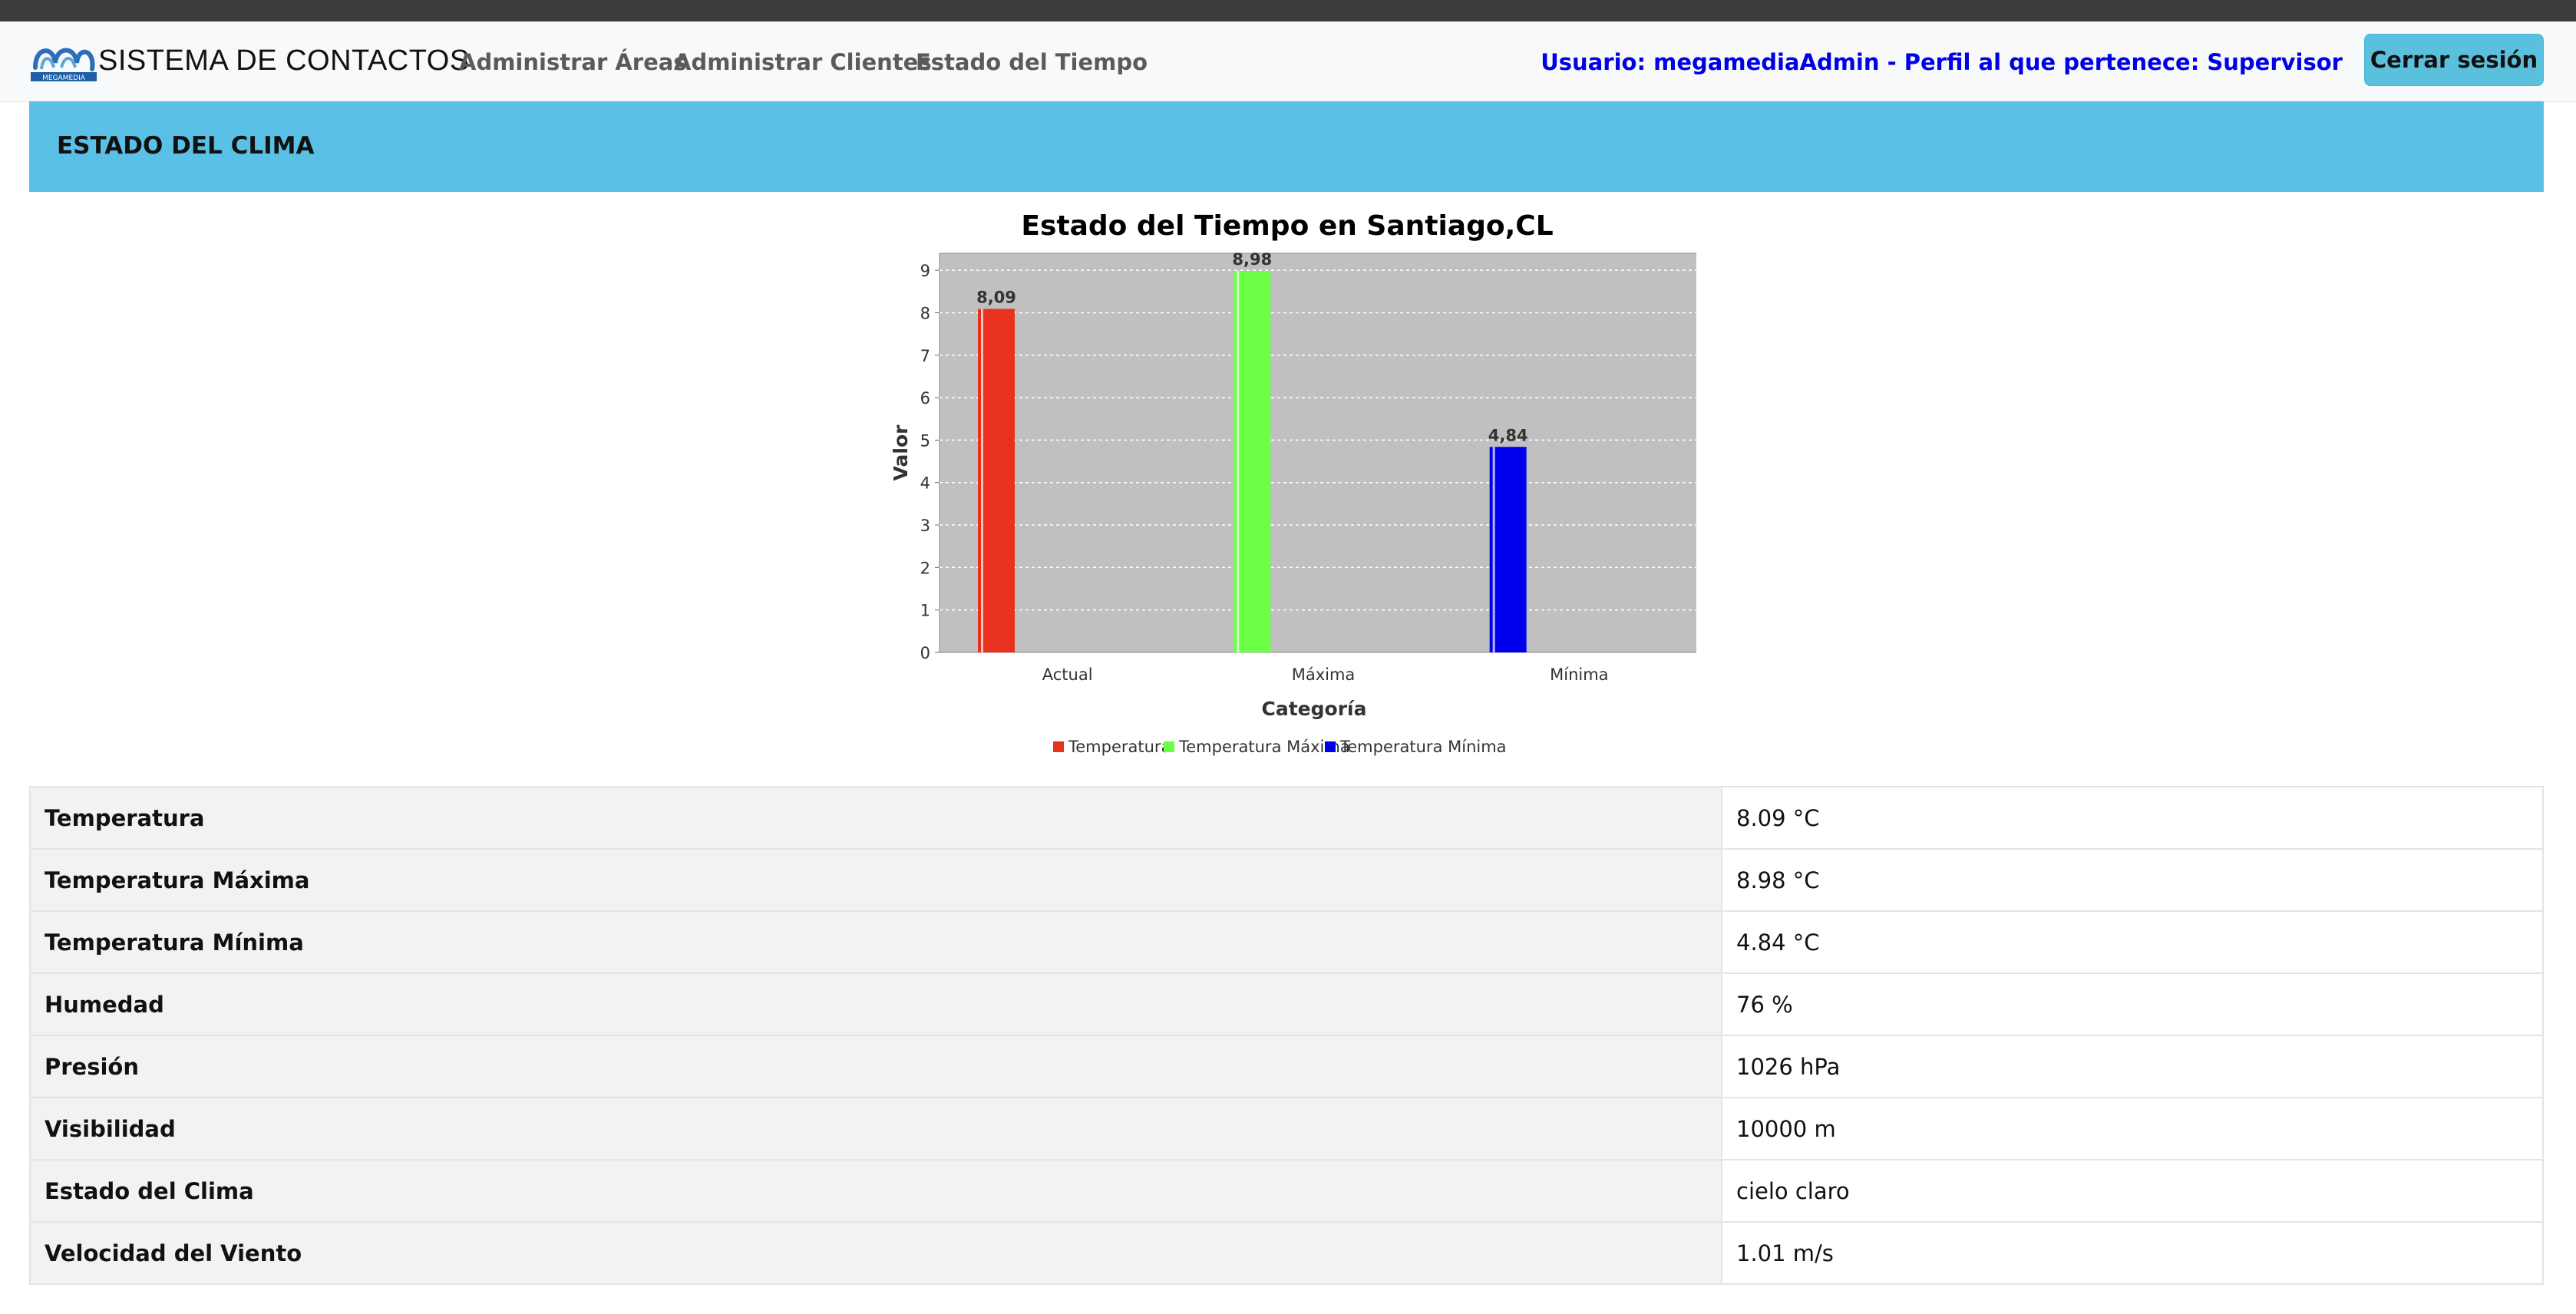 The height and width of the screenshot is (1314, 2576). Describe the element at coordinates (64, 78) in the screenshot. I see `logo-text: MEGAMEDIA` at that location.